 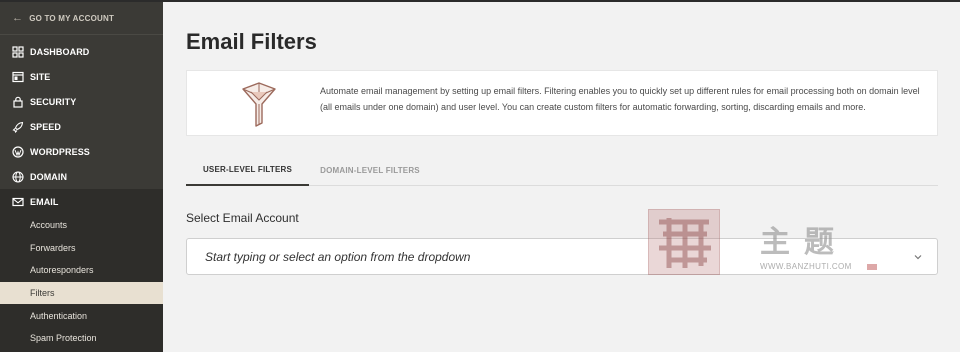 What do you see at coordinates (81, 126) in the screenshot?
I see `sidebar-item-speed: SPEED` at bounding box center [81, 126].